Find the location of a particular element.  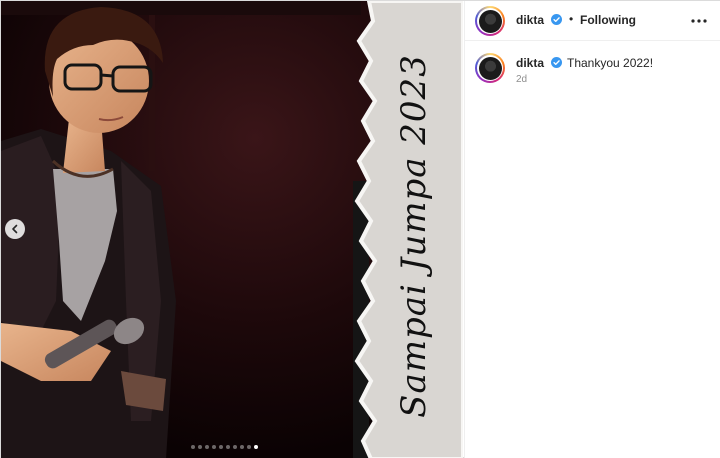

header-avatar is located at coordinates (490, 21).